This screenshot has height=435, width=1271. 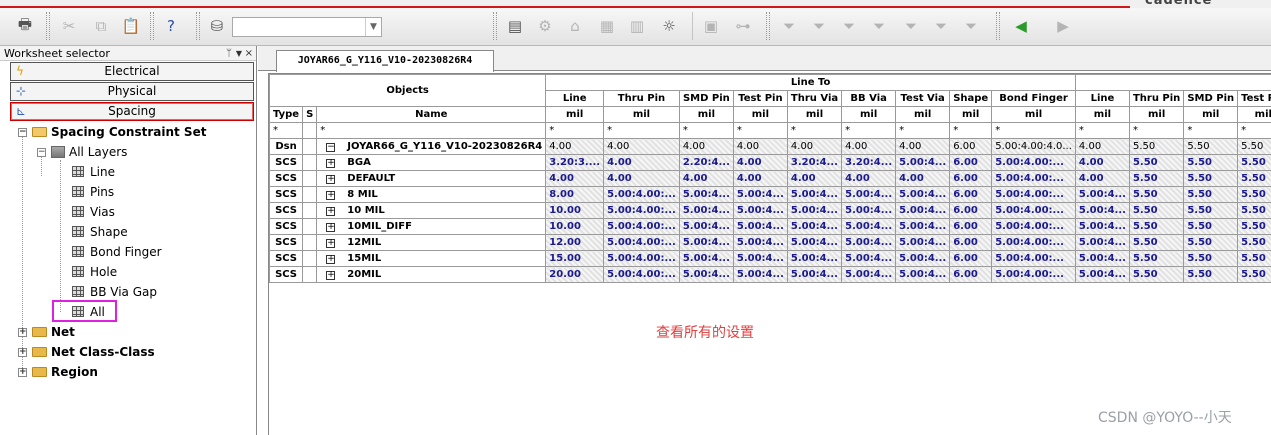 What do you see at coordinates (114, 292) in the screenshot?
I see `tree-item-bb-via-gap: BB Via Gap` at bounding box center [114, 292].